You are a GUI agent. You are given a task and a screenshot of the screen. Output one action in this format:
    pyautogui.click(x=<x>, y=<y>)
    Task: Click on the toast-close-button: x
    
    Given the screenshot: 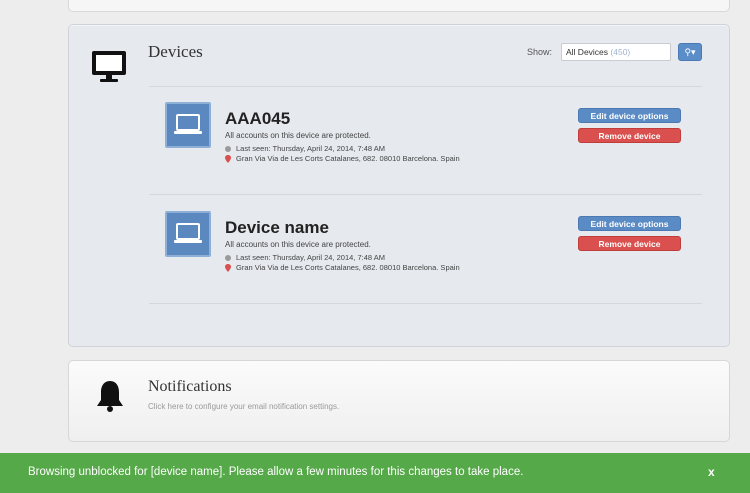 What is the action you would take?
    pyautogui.click(x=711, y=472)
    